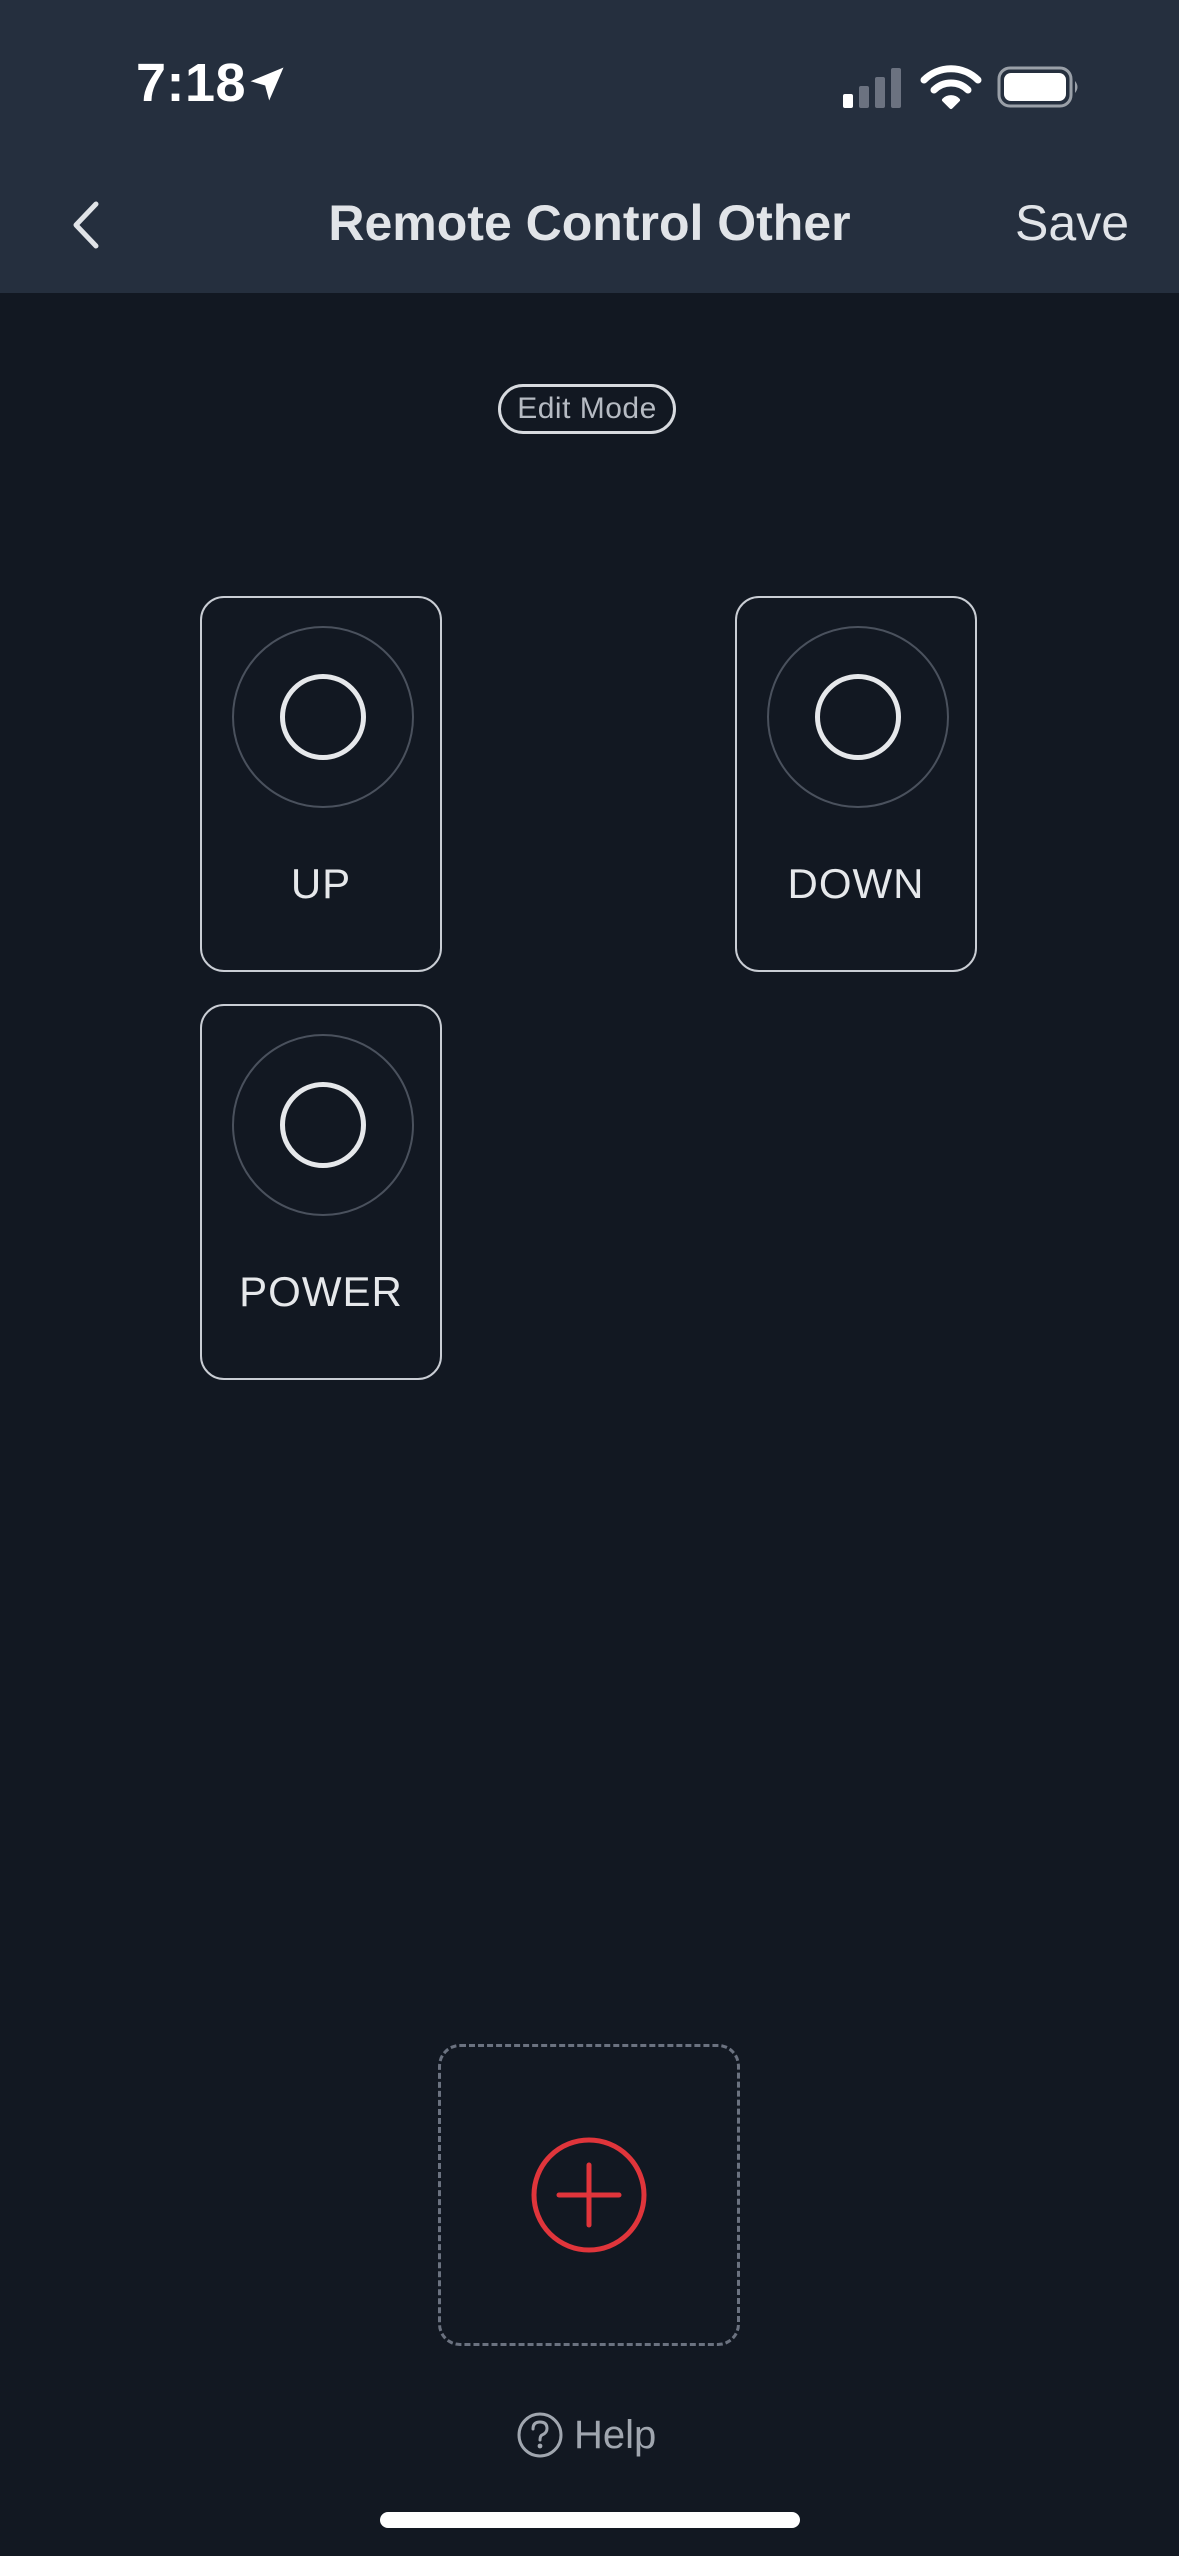  Describe the element at coordinates (951, 87) in the screenshot. I see `wifi-icon` at that location.